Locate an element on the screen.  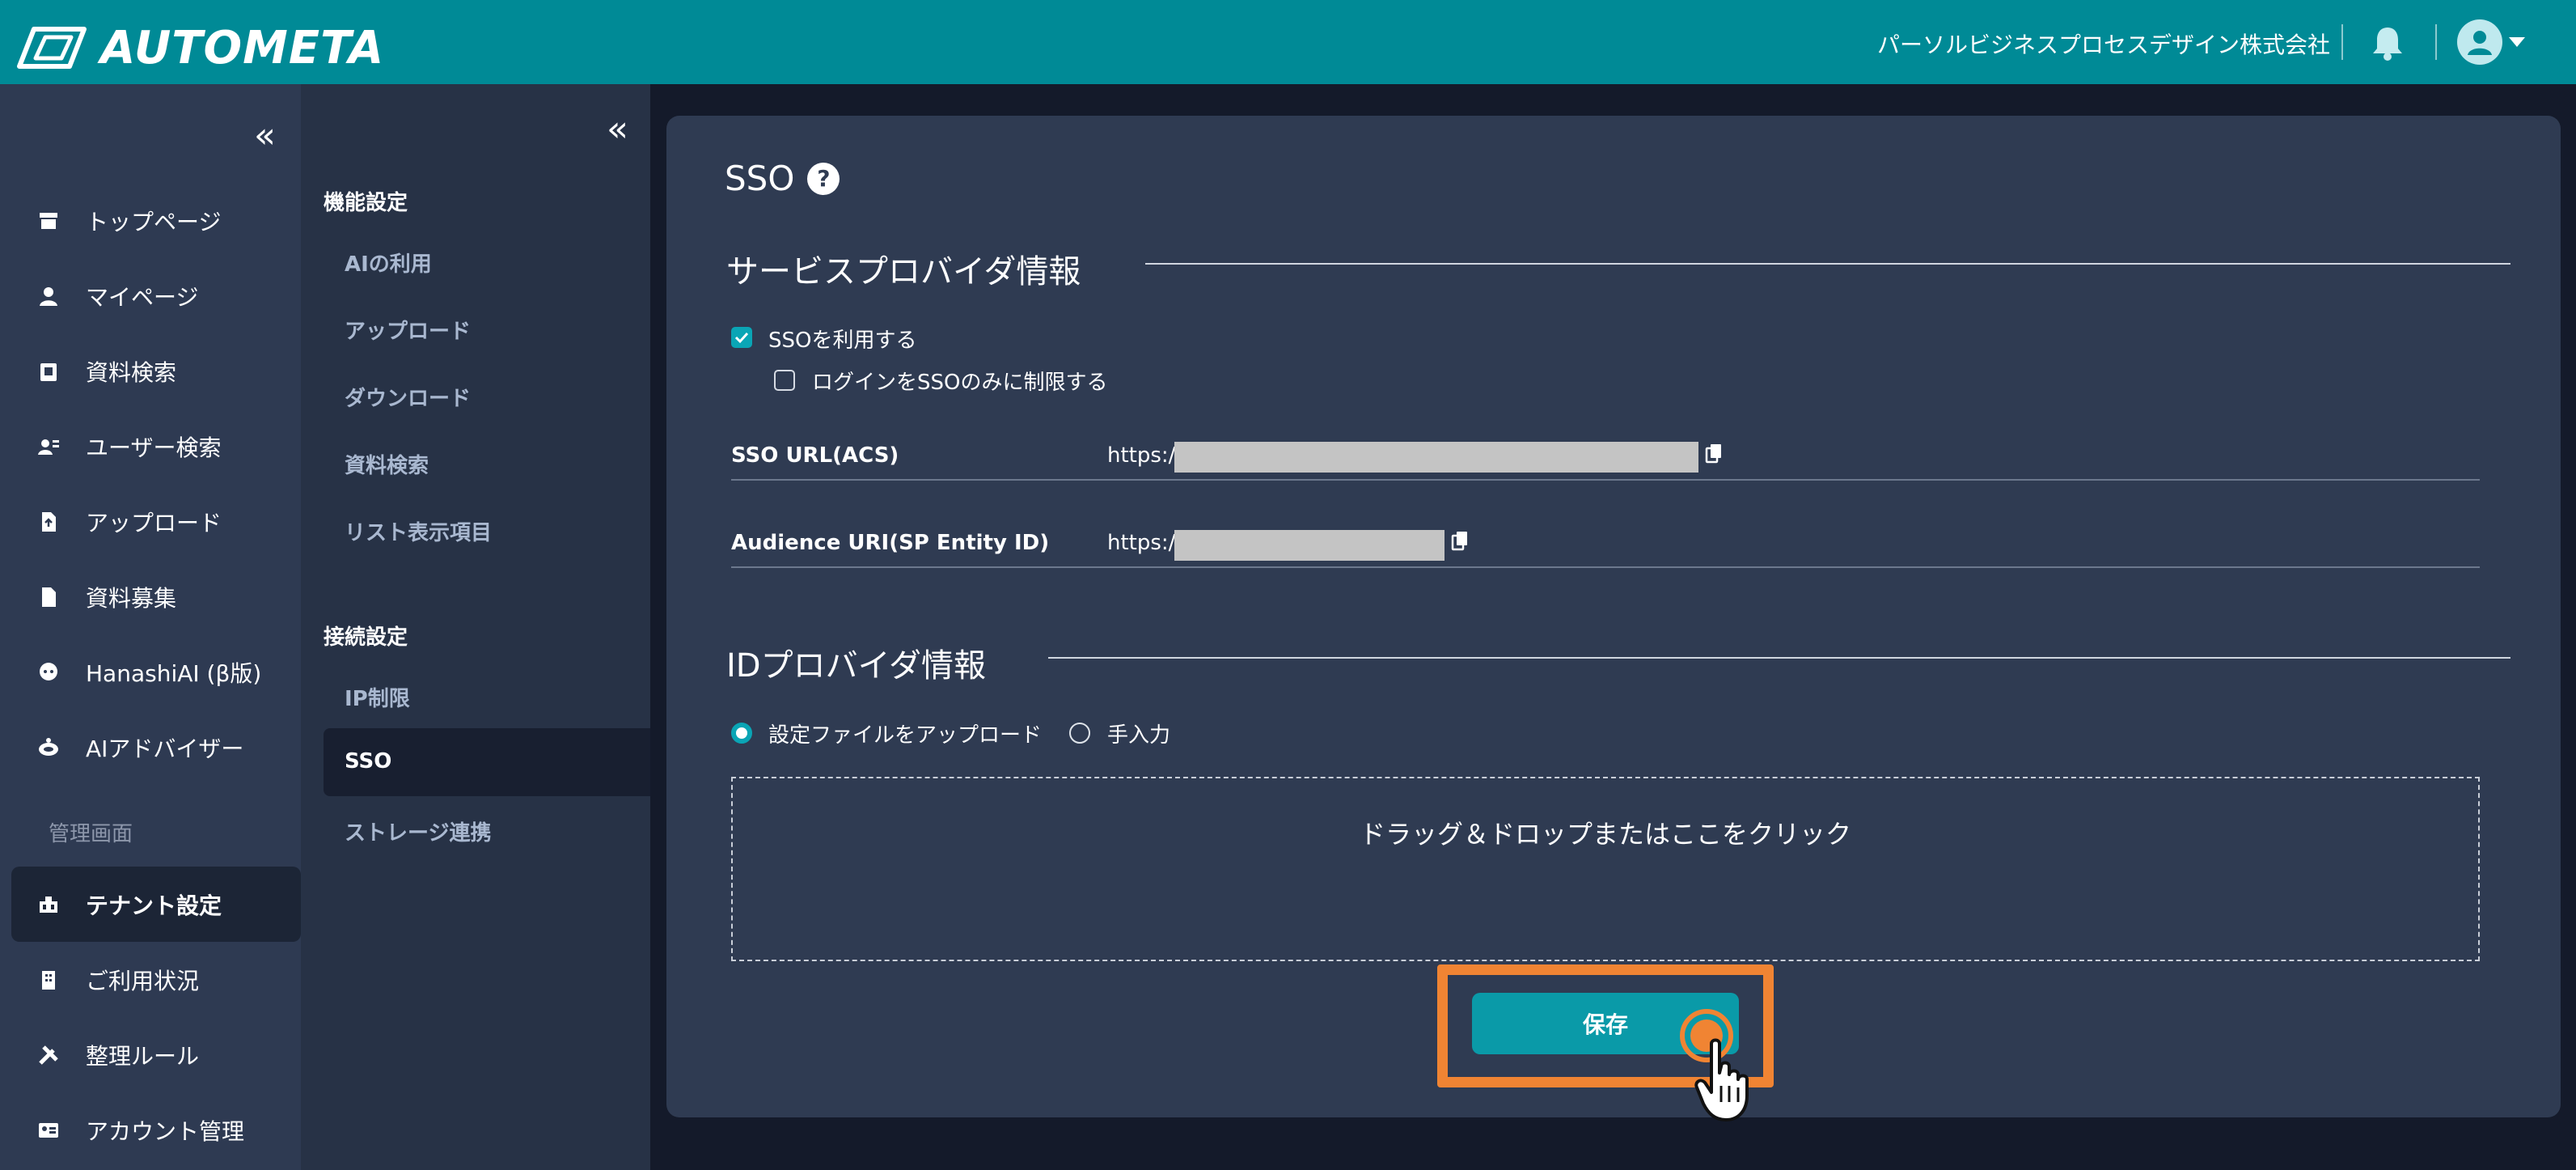
file-icon is located at coordinates (49, 597).